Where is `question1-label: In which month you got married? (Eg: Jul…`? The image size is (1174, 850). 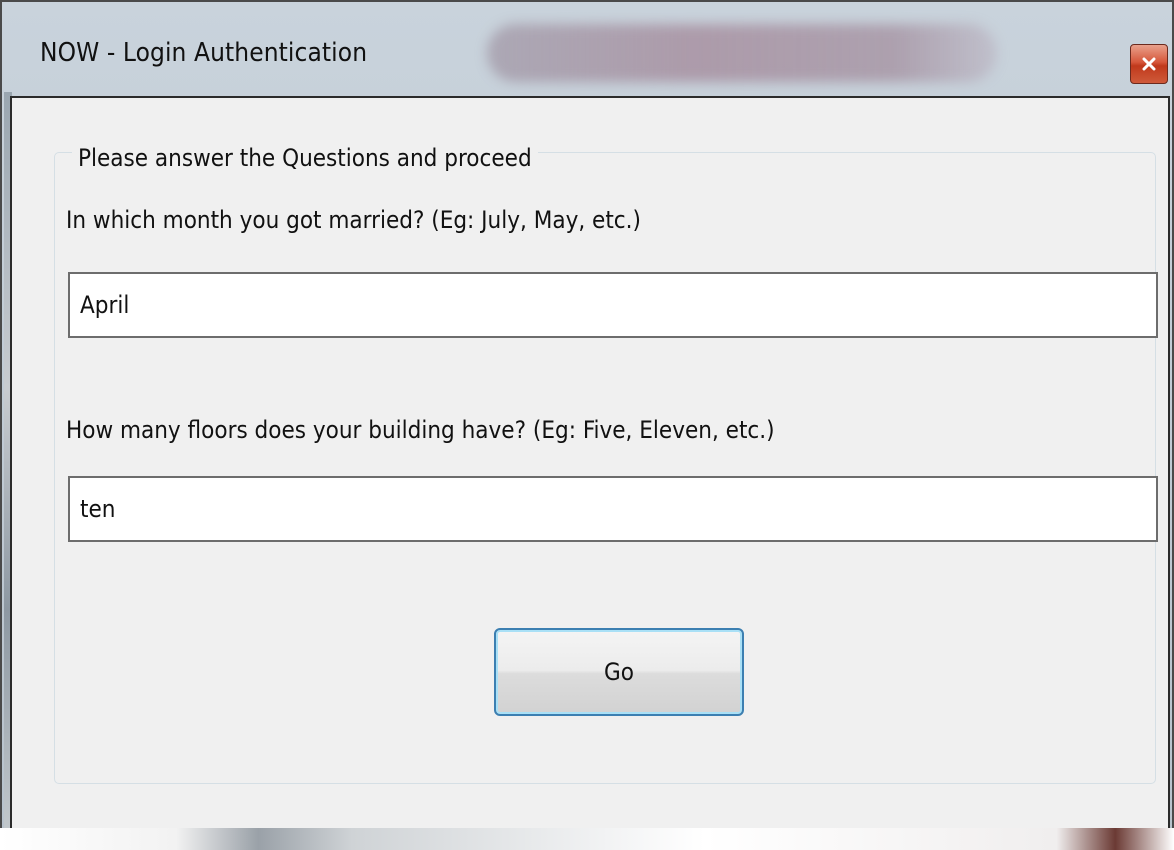 question1-label: In which month you got married? (Eg: Jul… is located at coordinates (353, 220).